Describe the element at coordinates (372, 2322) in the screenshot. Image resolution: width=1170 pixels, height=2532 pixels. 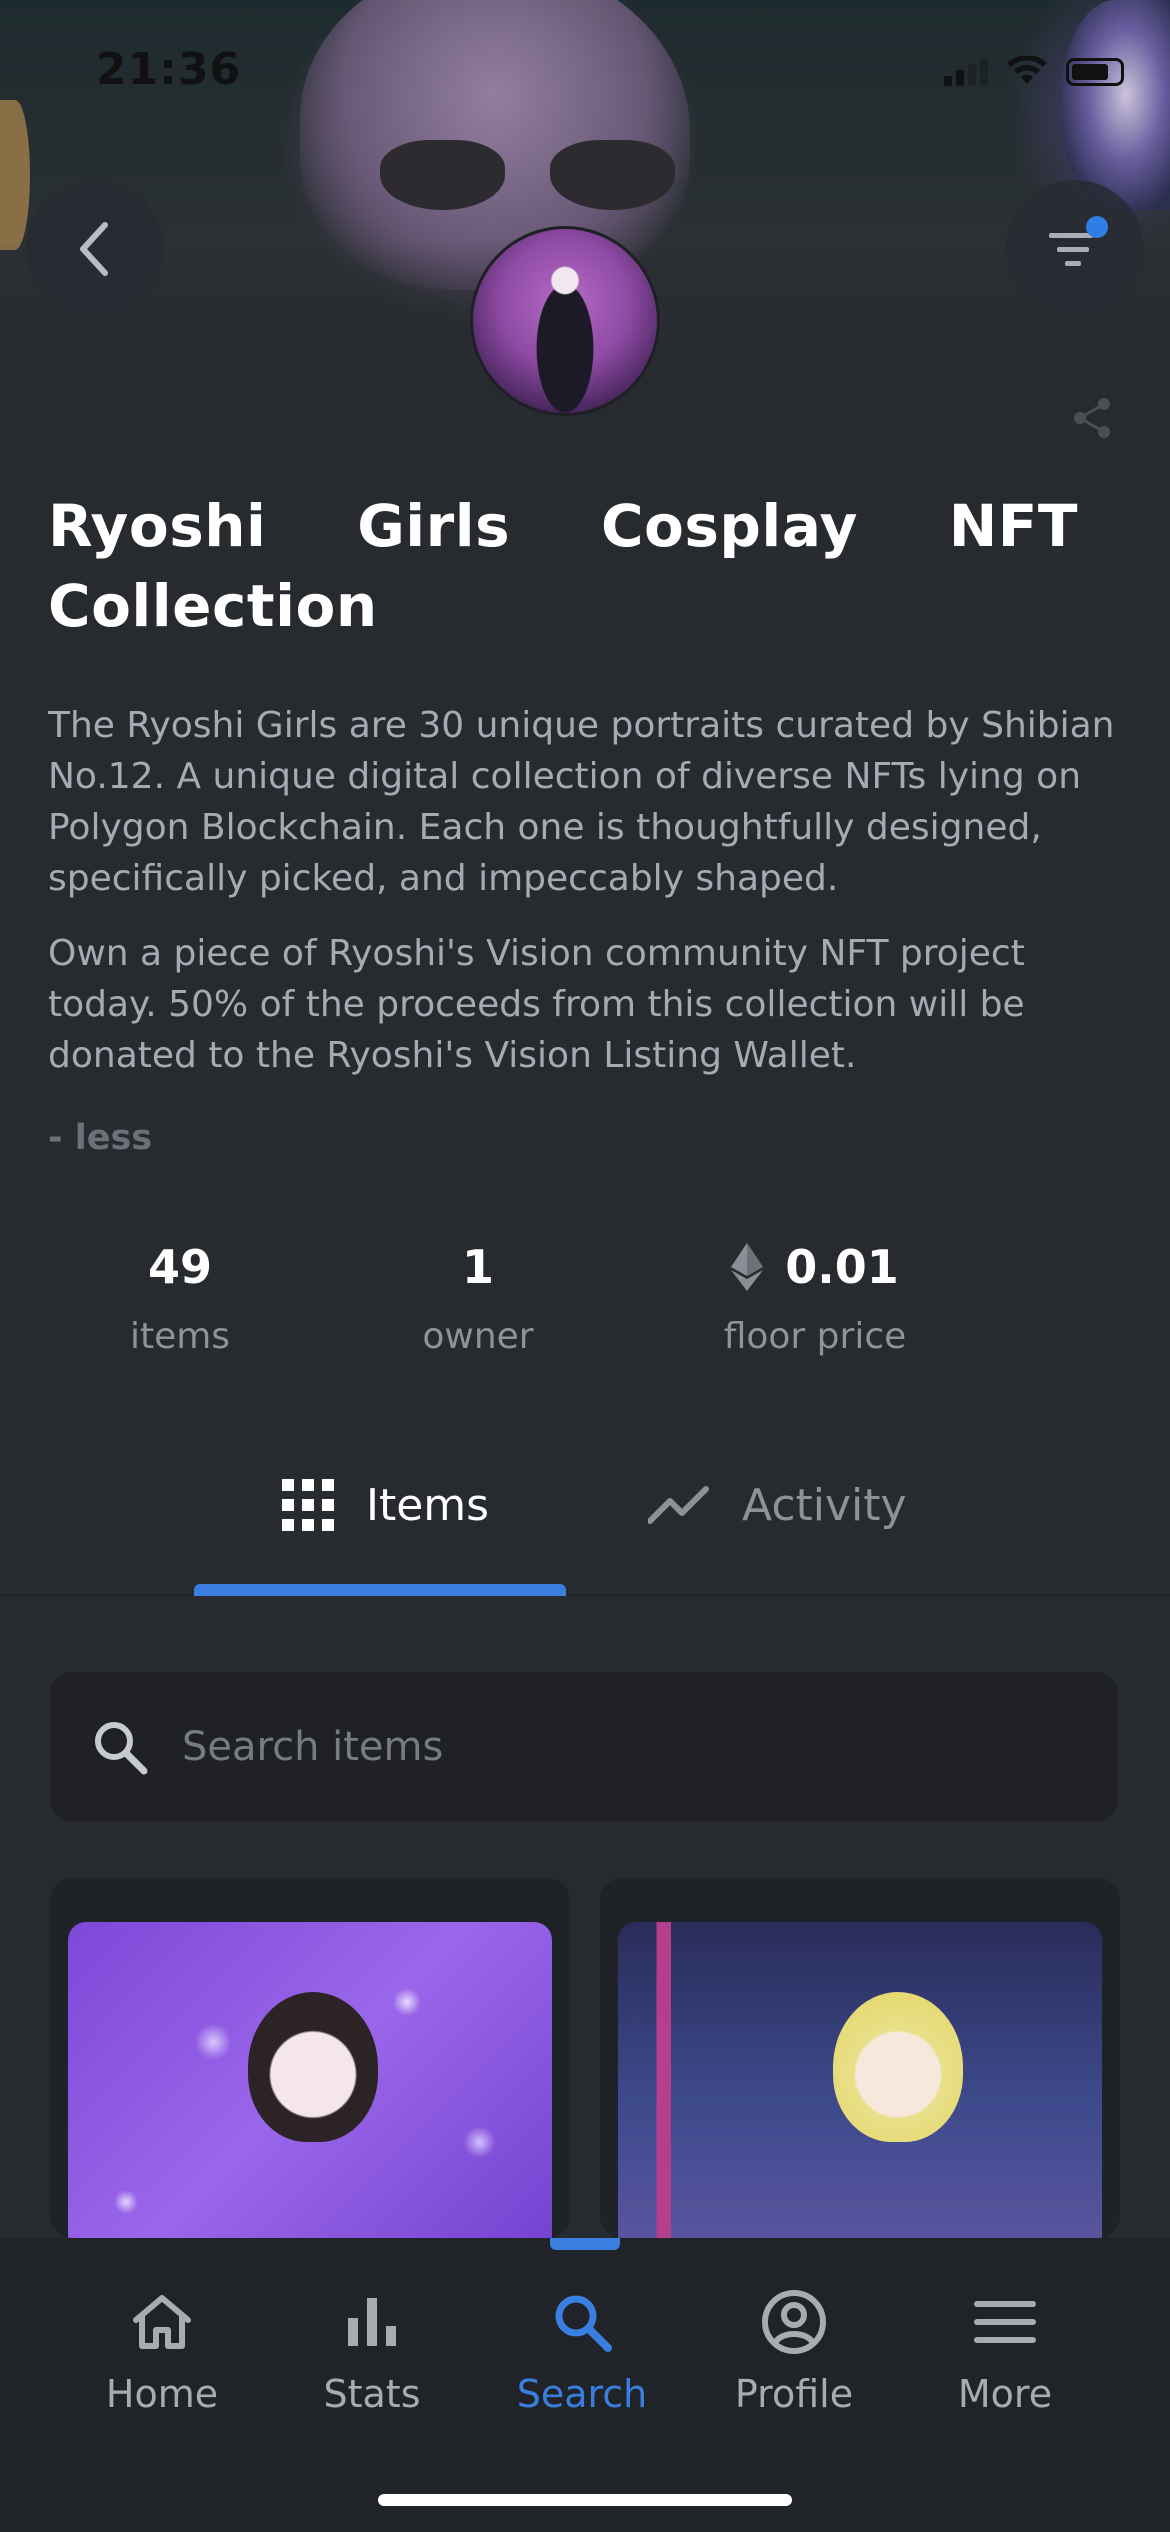
I see `bar-chart-icon` at that location.